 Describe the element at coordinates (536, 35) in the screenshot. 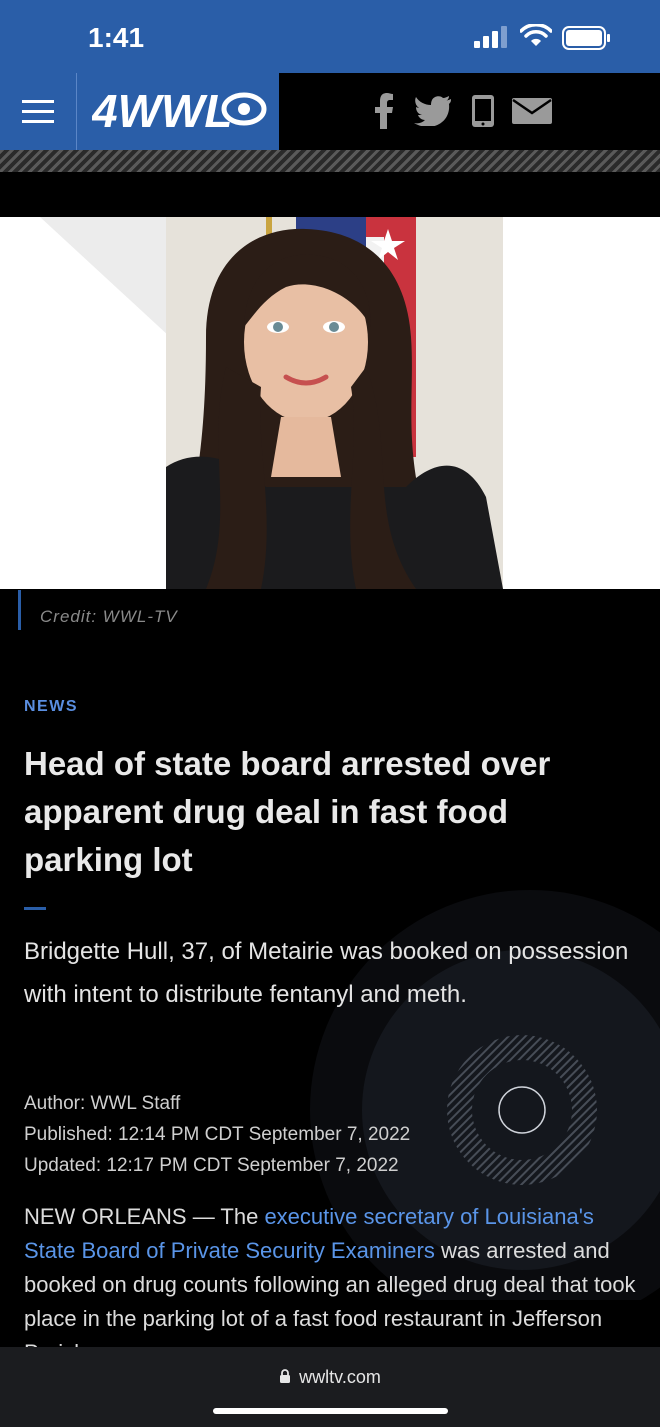

I see `wifi-icon` at that location.